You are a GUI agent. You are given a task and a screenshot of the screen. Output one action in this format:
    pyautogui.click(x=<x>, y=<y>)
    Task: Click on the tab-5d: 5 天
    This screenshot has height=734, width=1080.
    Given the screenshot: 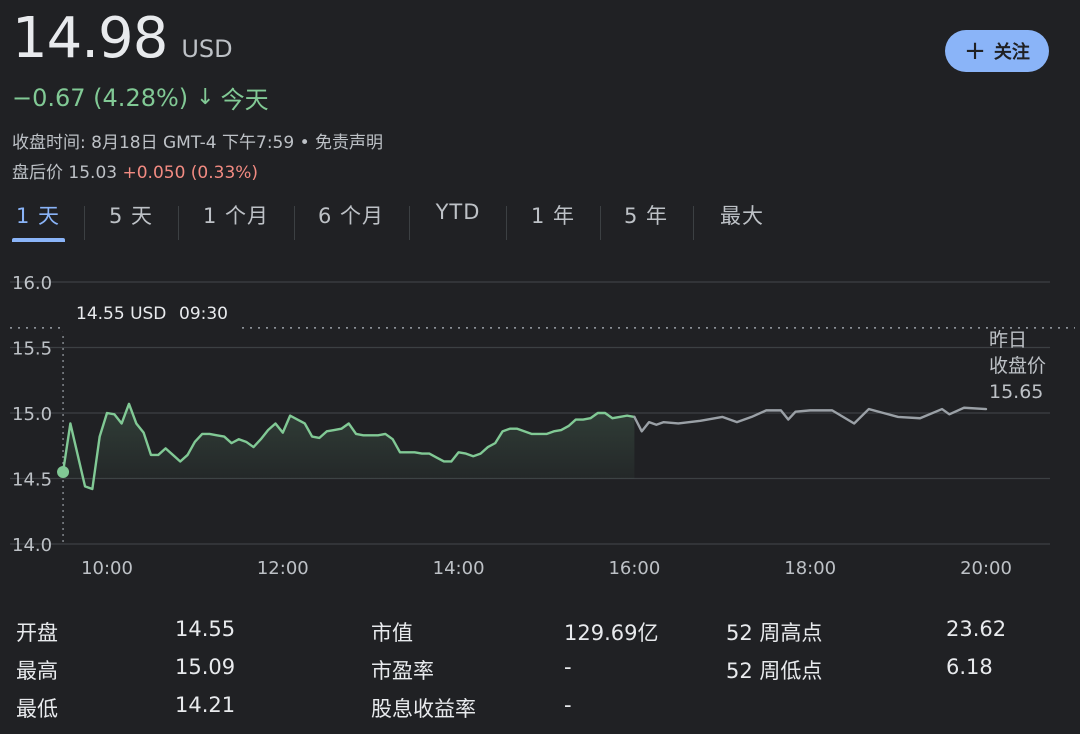 What is the action you would take?
    pyautogui.click(x=131, y=215)
    